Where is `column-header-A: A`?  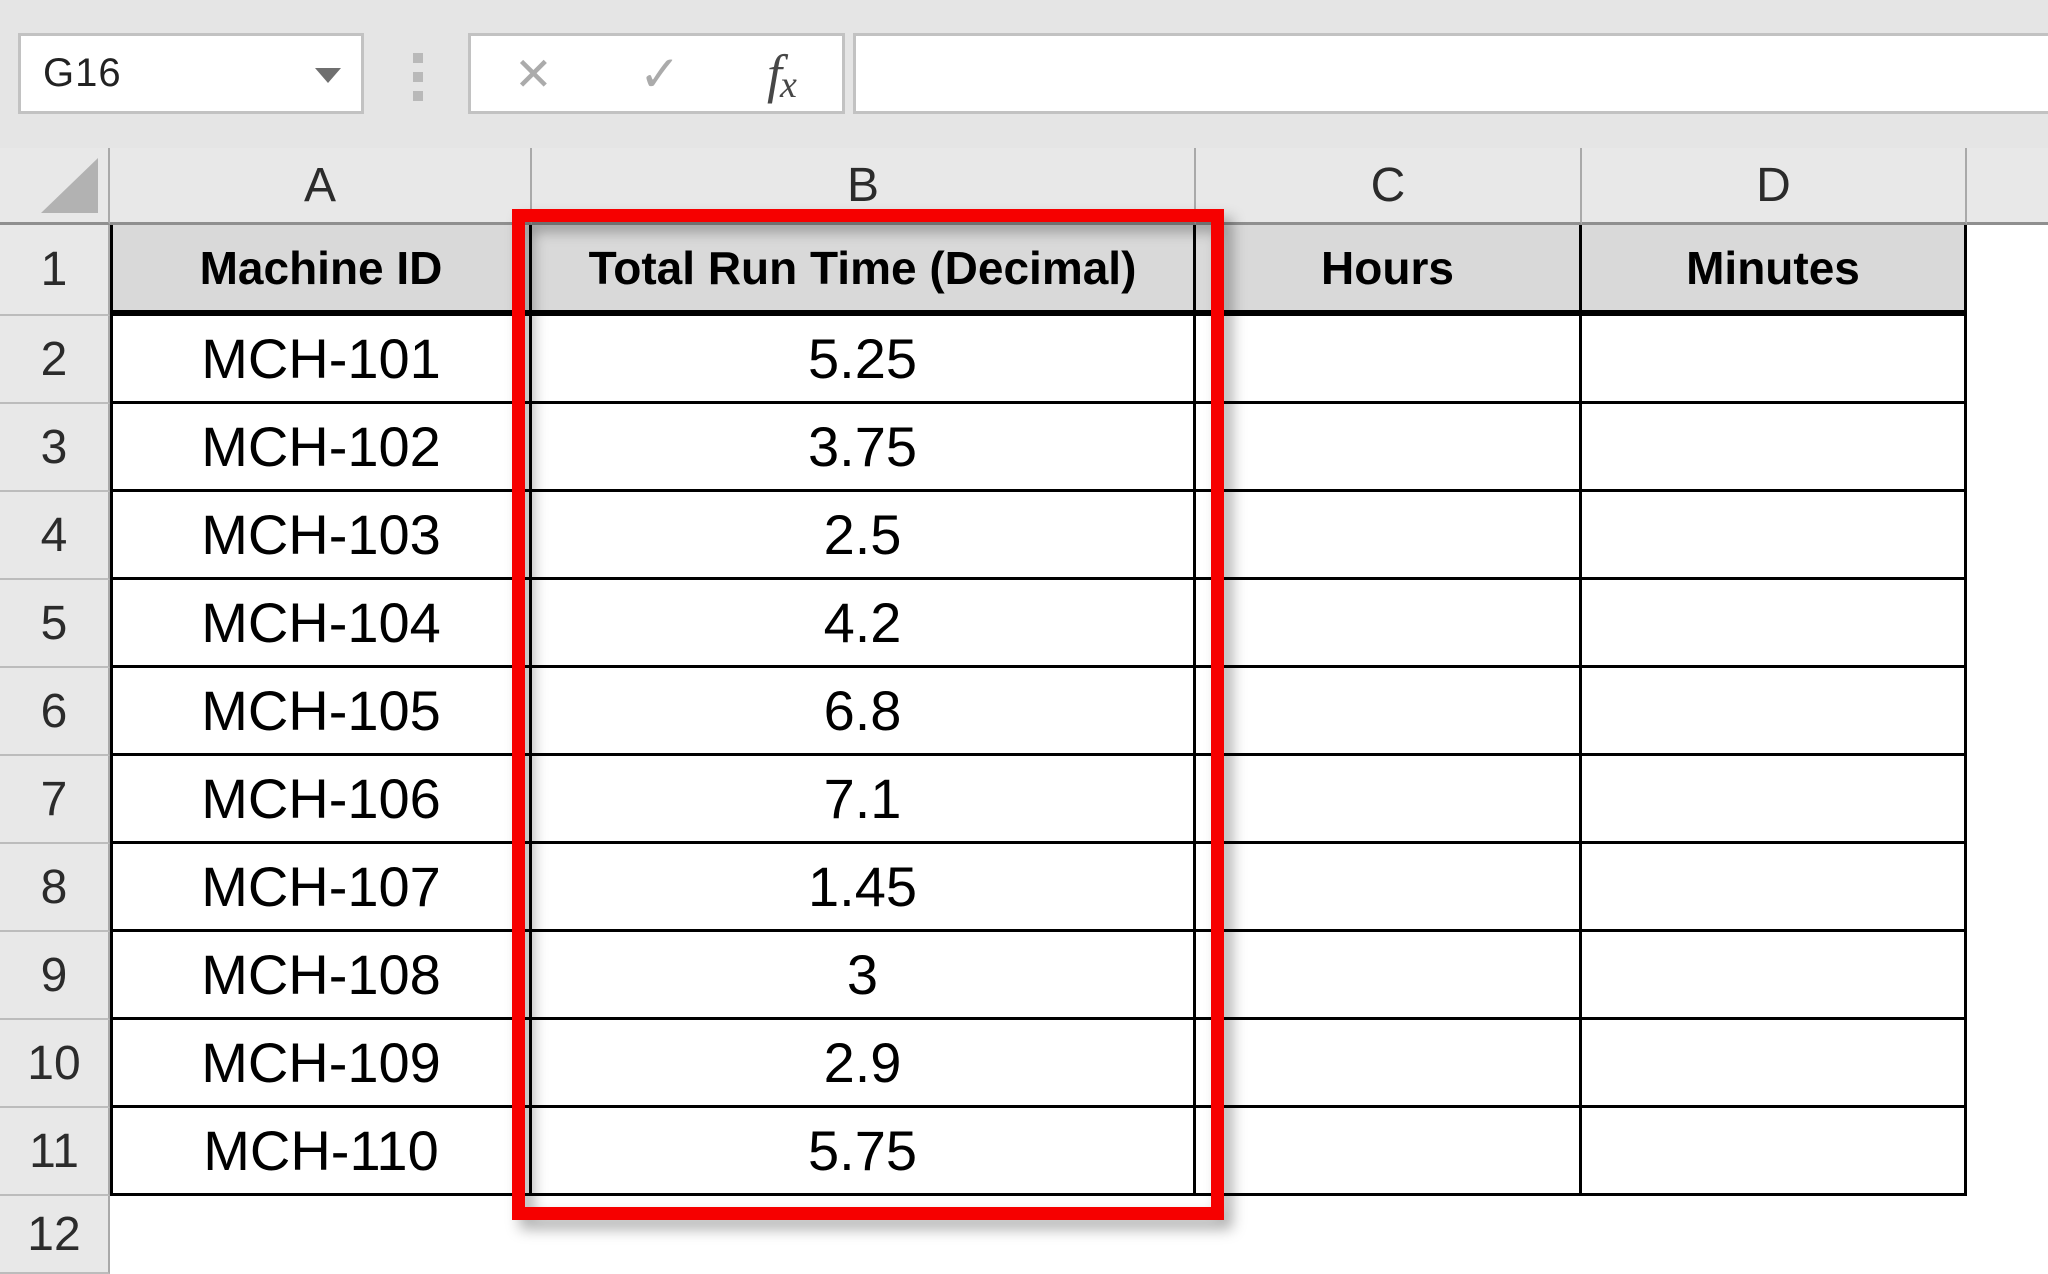
column-header-A: A is located at coordinates (321, 186).